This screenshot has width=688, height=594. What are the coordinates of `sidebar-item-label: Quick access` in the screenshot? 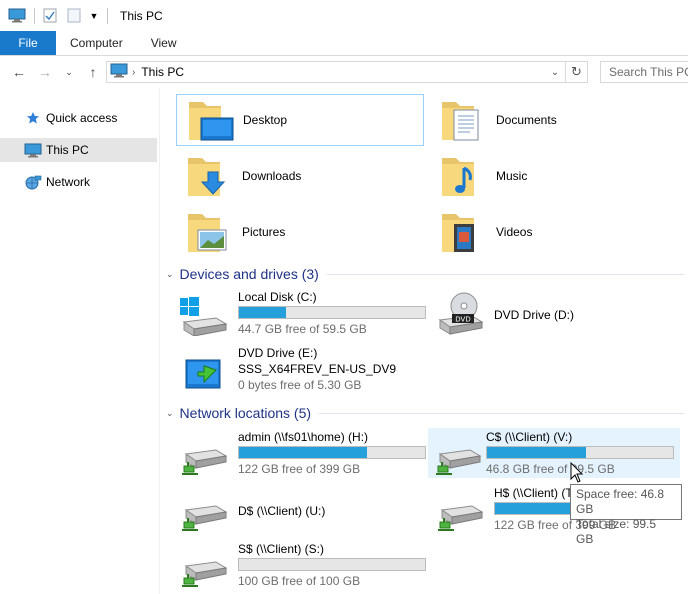 It's located at (82, 118).